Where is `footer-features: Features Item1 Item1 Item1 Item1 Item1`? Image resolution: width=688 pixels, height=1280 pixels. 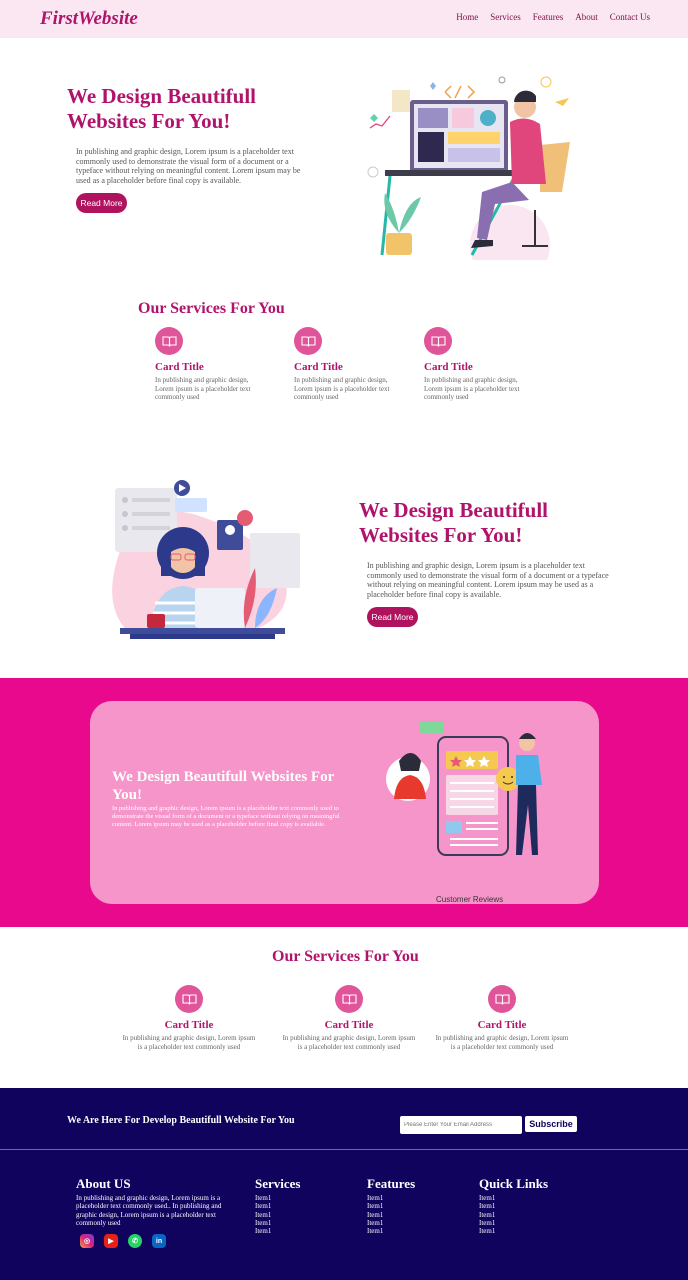 footer-features: Features Item1 Item1 Item1 Item1 Item1 is located at coordinates (391, 1205).